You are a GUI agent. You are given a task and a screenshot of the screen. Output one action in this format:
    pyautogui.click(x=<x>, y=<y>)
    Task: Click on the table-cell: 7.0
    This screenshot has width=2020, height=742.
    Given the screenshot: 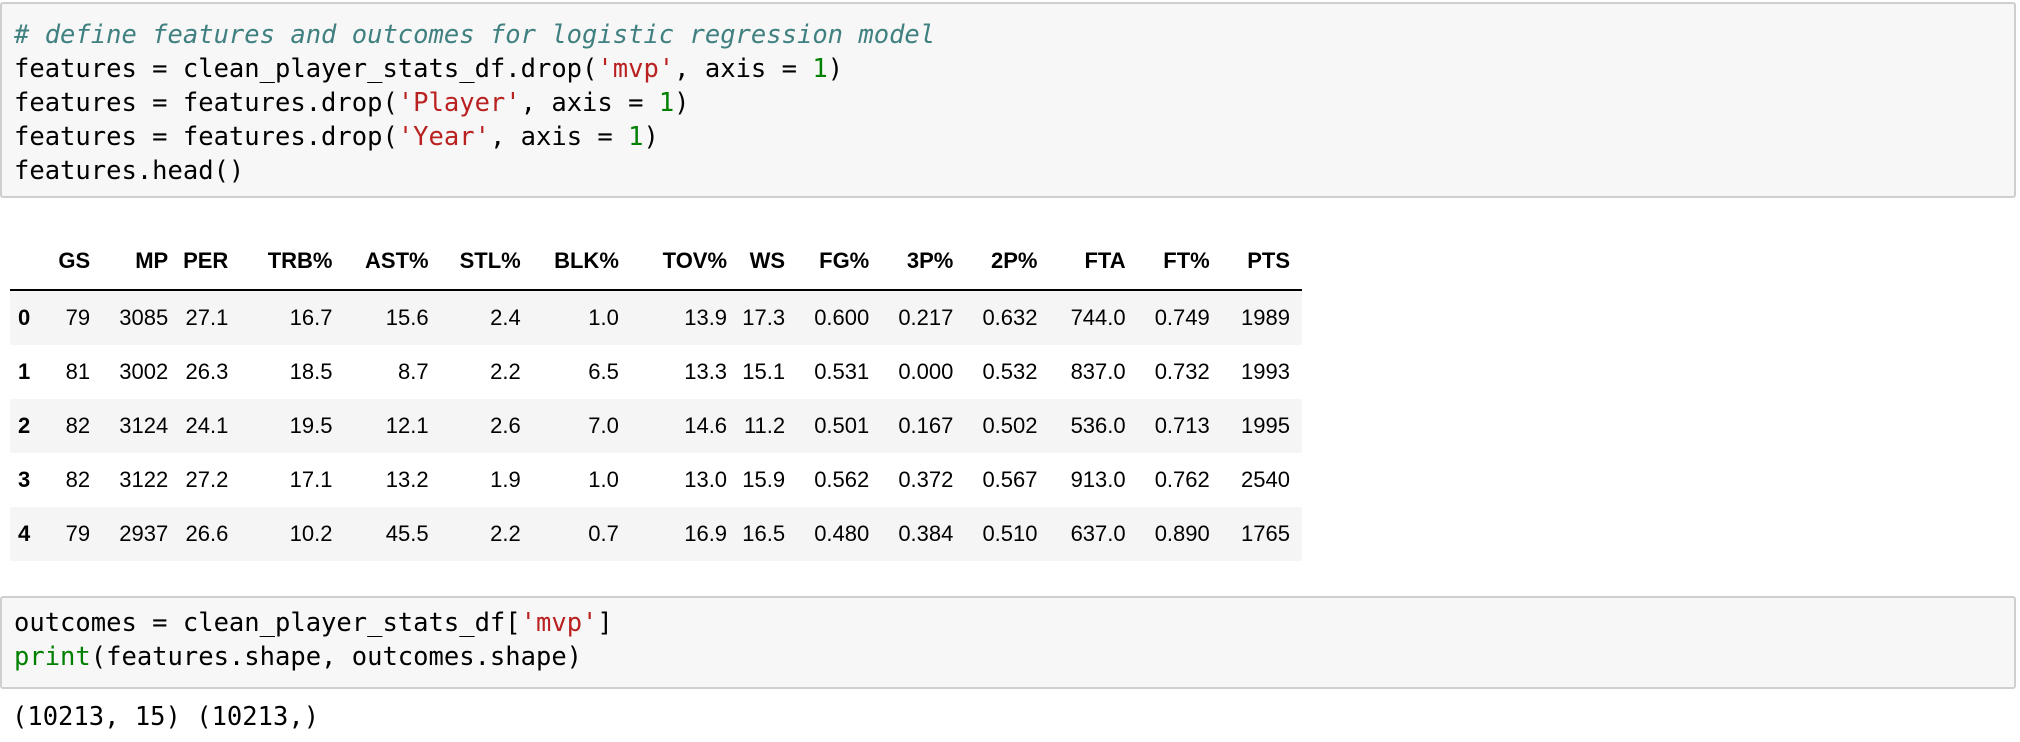 What is the action you would take?
    pyautogui.click(x=603, y=425)
    